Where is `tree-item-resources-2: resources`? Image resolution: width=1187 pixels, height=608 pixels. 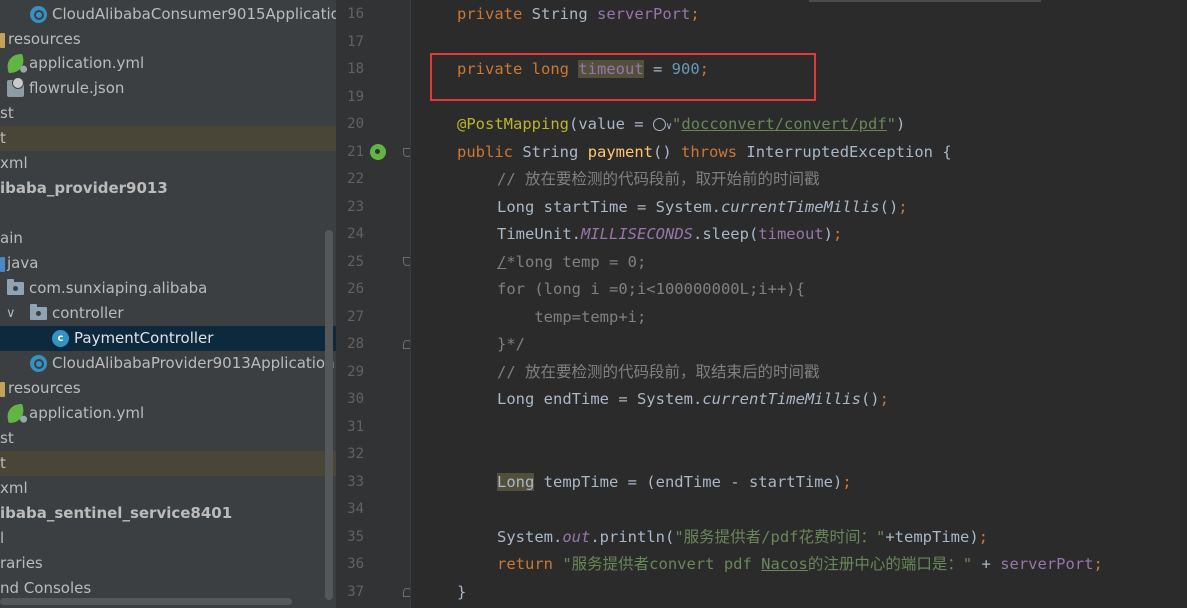
tree-item-resources-2: resources is located at coordinates (168, 388).